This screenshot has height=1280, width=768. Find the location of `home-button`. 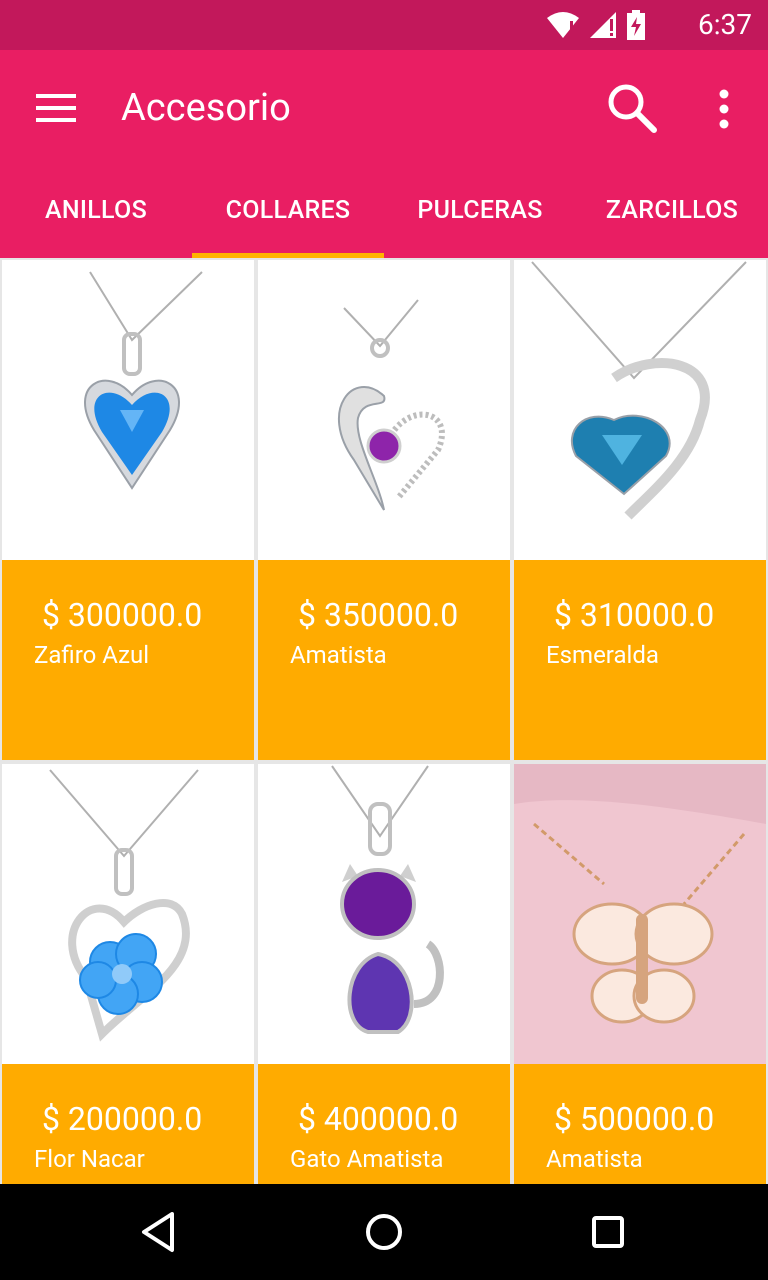

home-button is located at coordinates (384, 1232).